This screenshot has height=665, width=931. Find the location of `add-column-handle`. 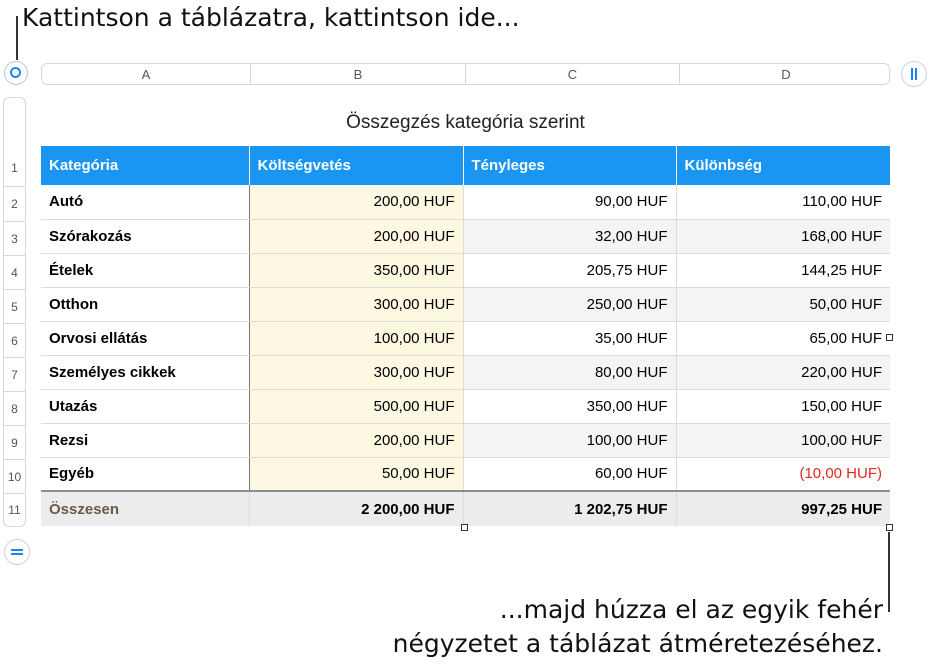

add-column-handle is located at coordinates (914, 74).